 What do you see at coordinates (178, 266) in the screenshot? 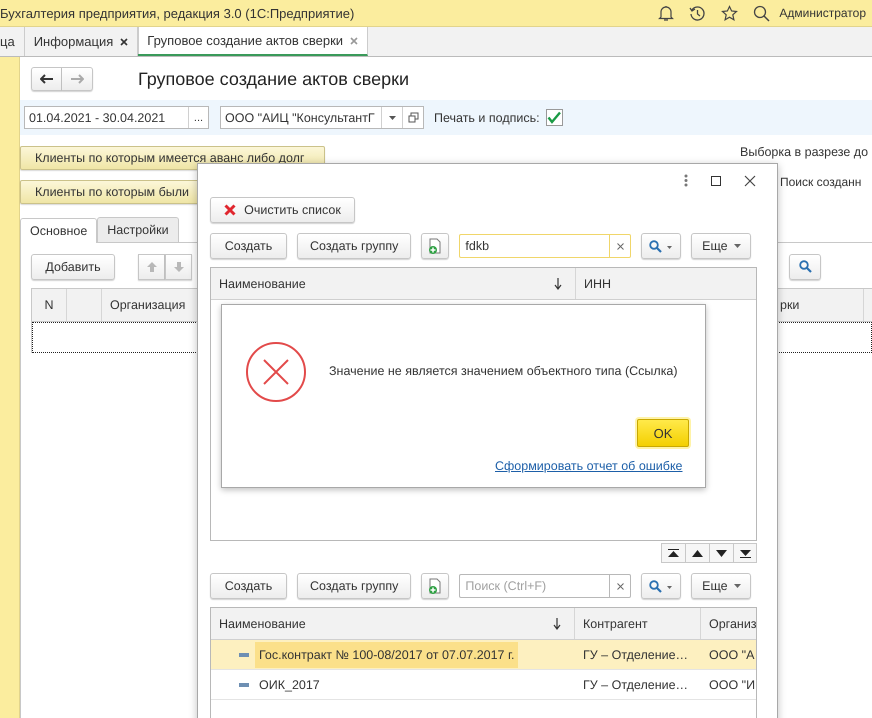
I see `down-arrow-icon` at bounding box center [178, 266].